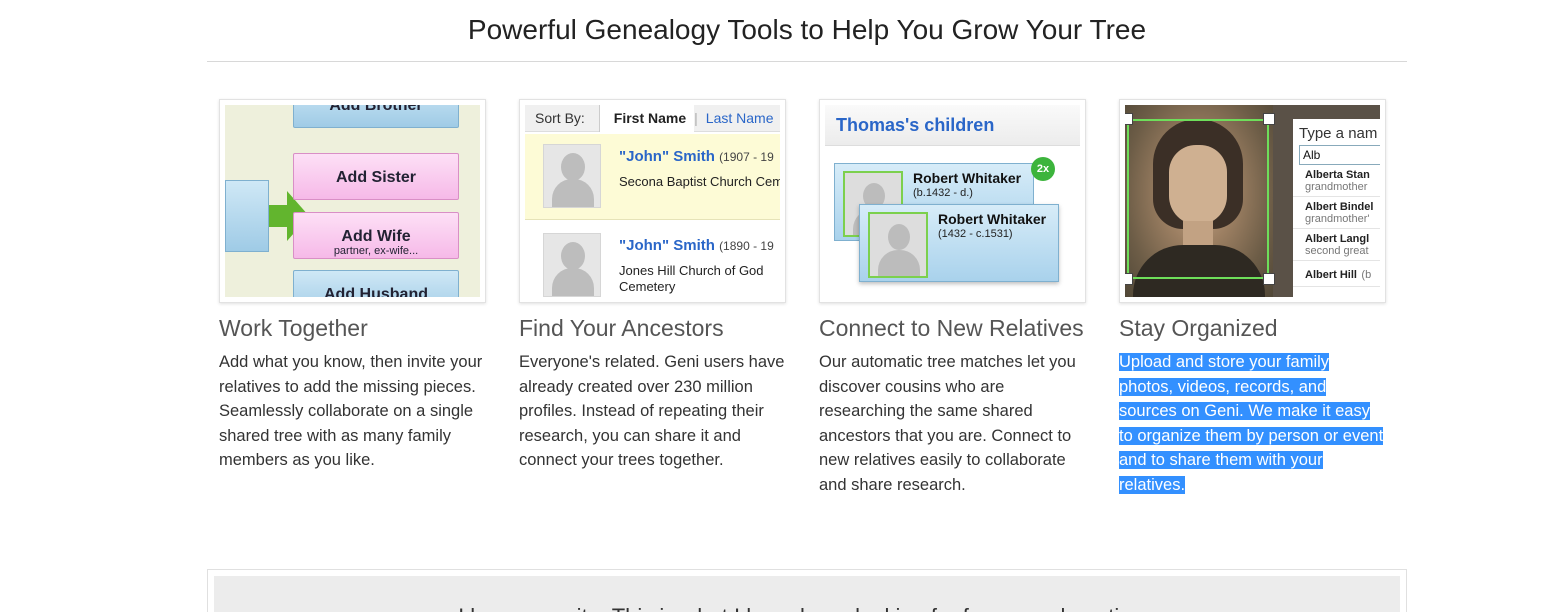  Describe the element at coordinates (376, 176) in the screenshot. I see `add-sister-button: Add Sister` at that location.